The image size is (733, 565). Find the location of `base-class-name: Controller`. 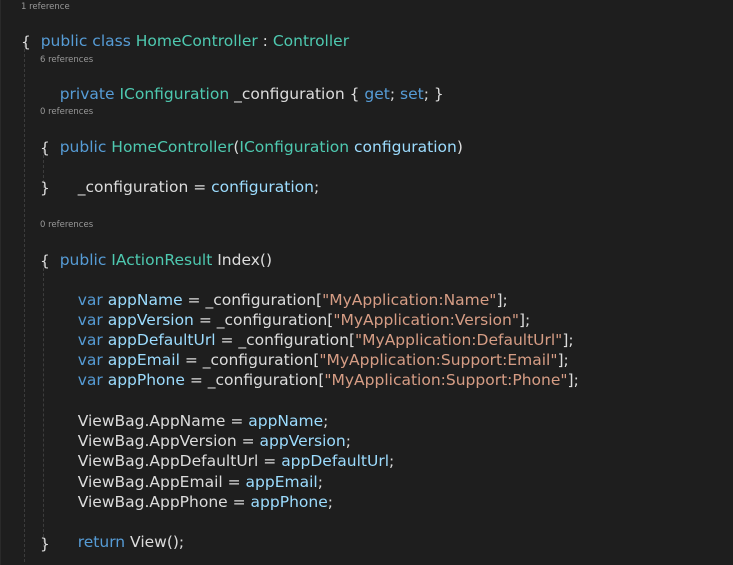

base-class-name: Controller is located at coordinates (311, 41).